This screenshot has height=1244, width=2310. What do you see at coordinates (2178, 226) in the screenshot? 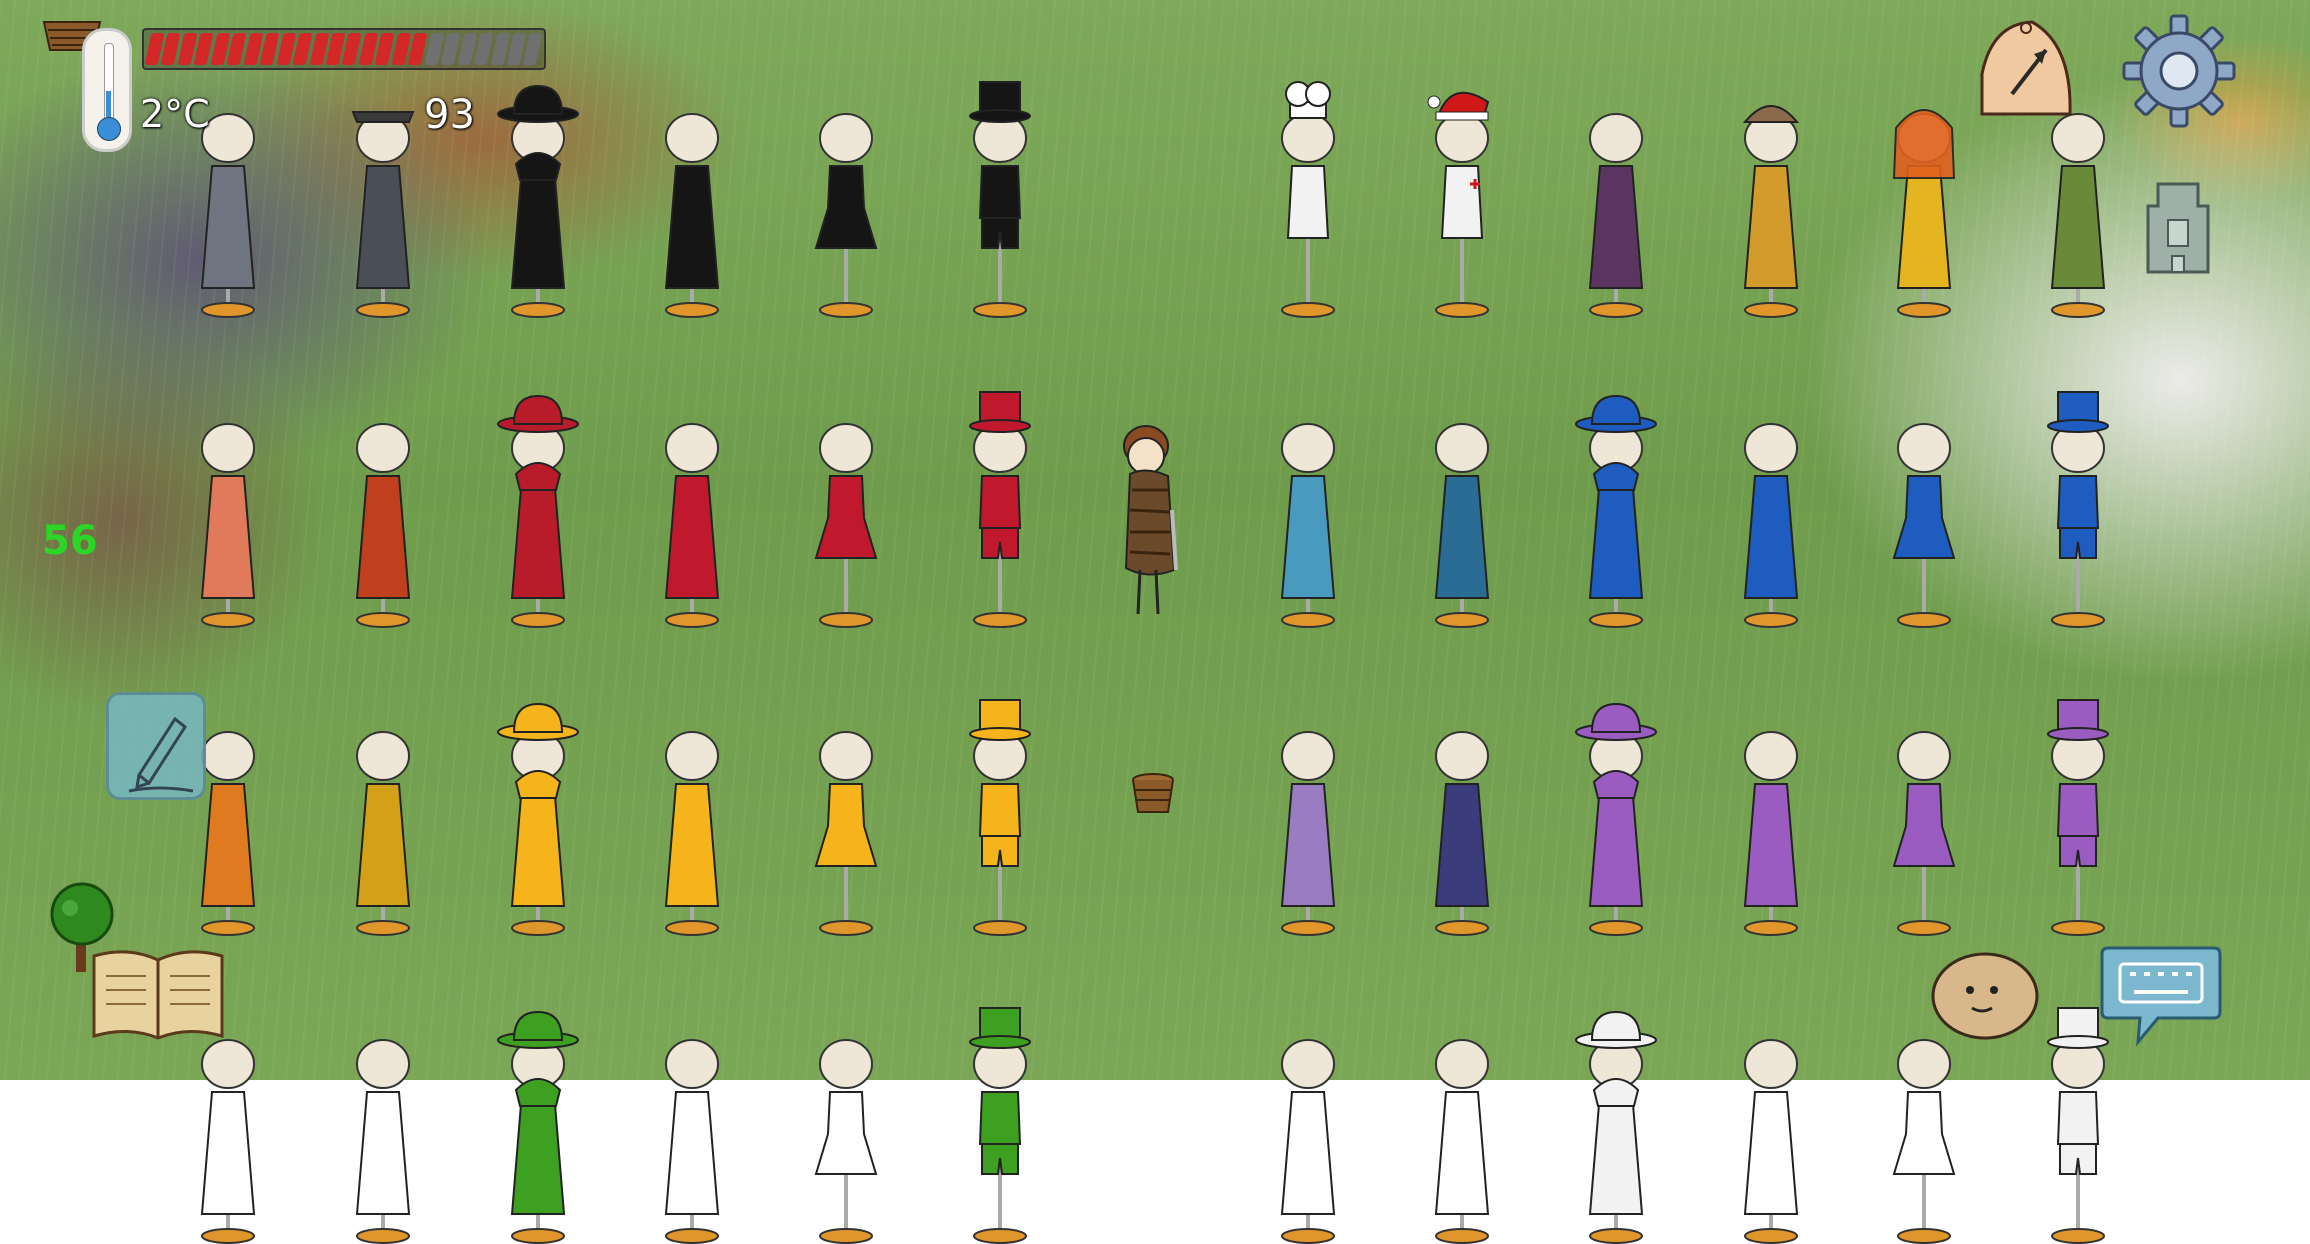
I see `tower-icon` at bounding box center [2178, 226].